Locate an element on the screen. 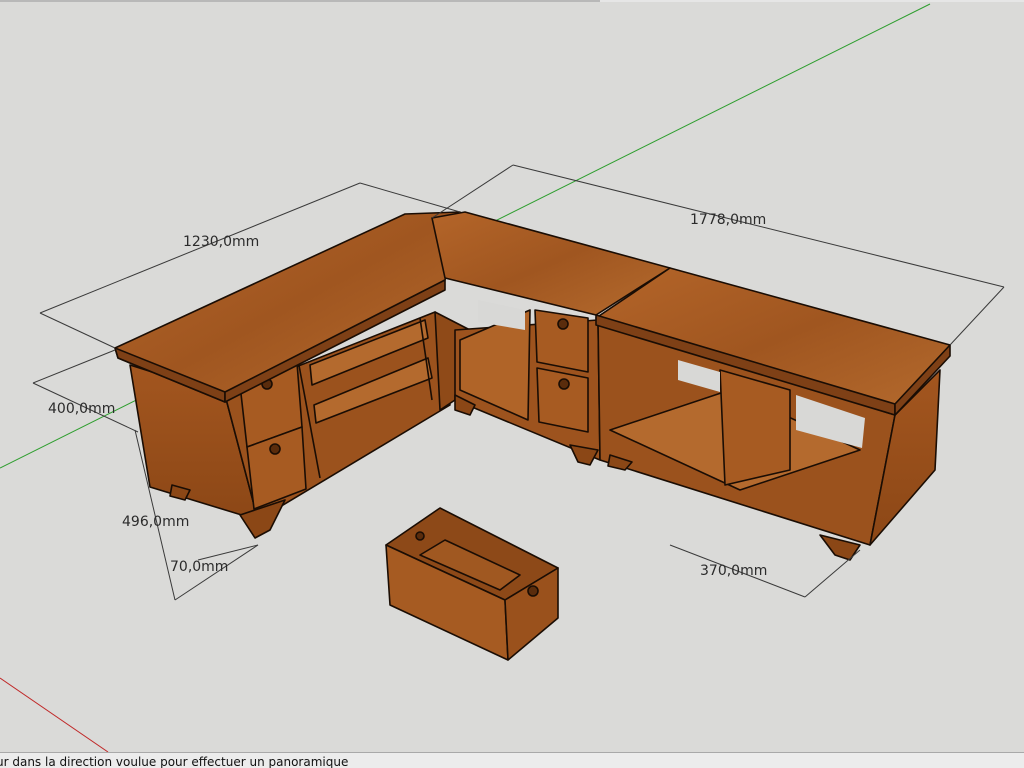 This screenshot has height=768, width=1024. right-divider is located at coordinates (755, 427).